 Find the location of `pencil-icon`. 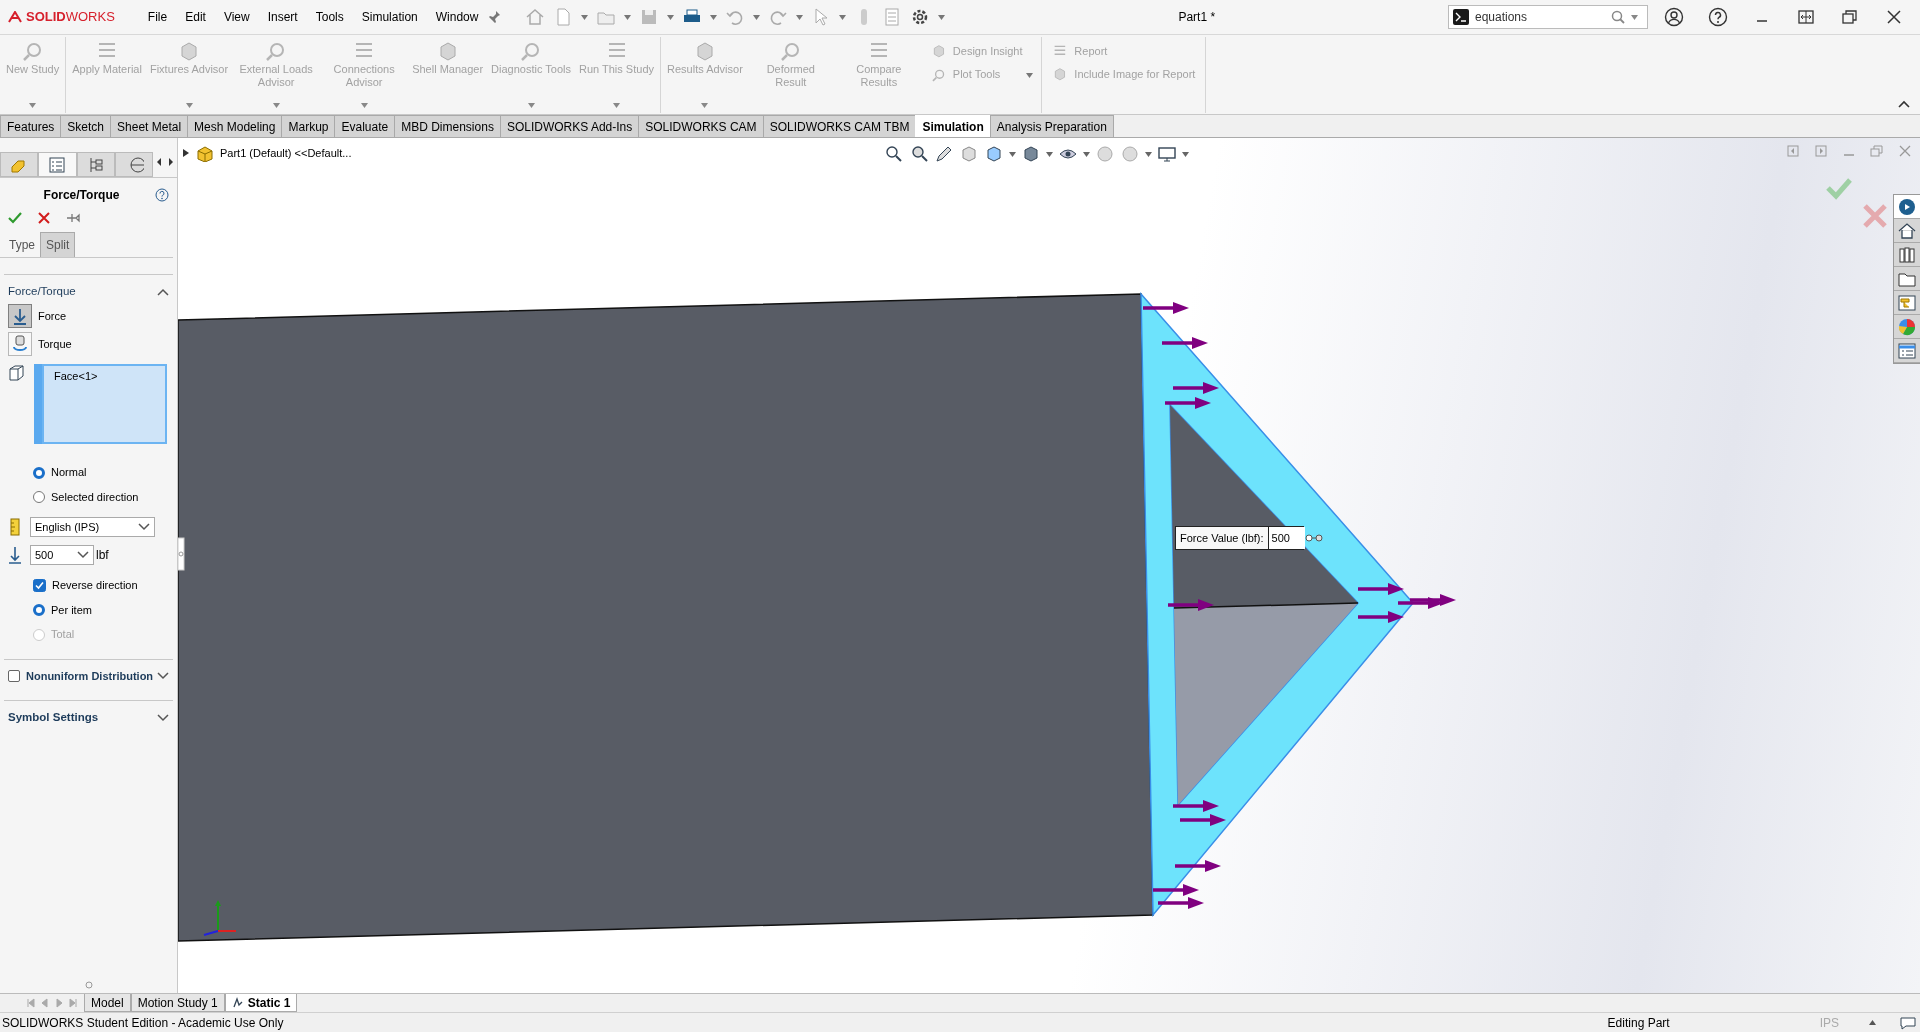

pencil-icon is located at coordinates (944, 154).